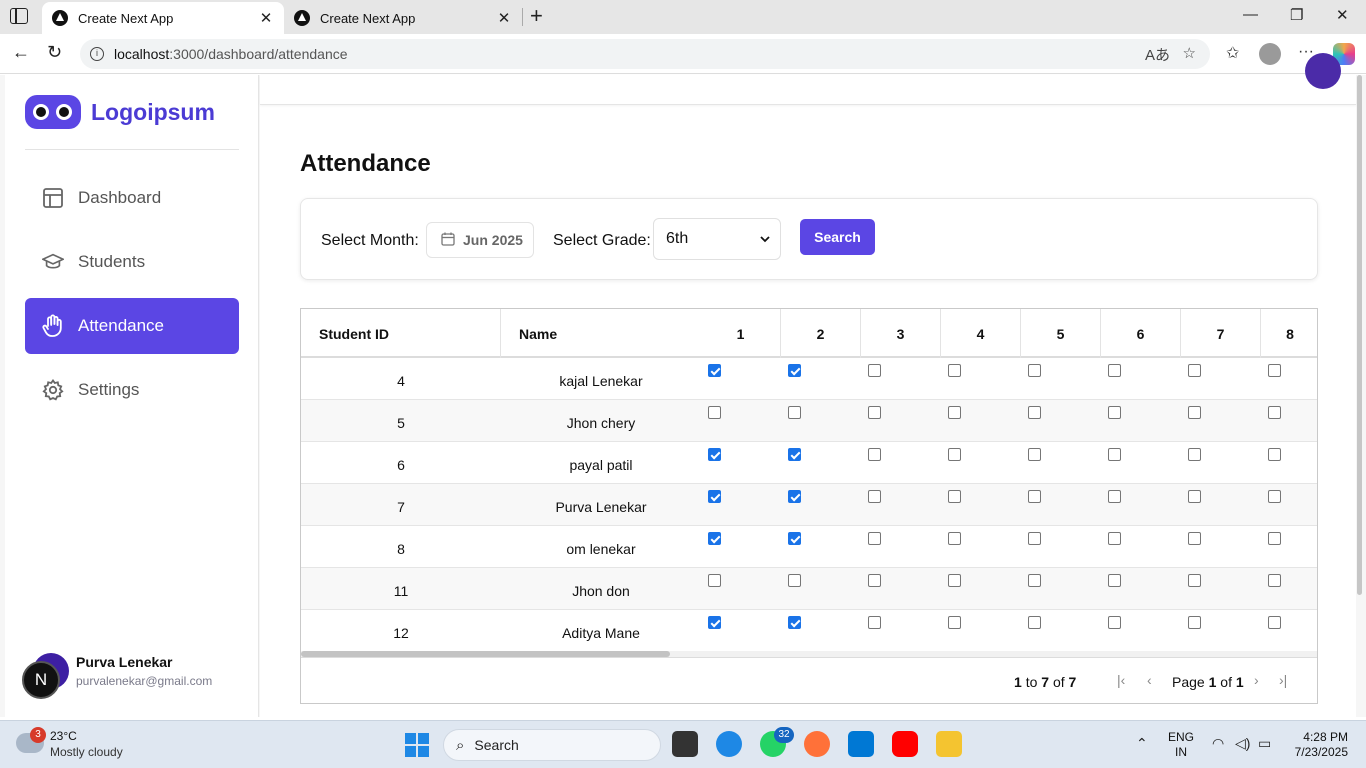 The height and width of the screenshot is (768, 1366). Describe the element at coordinates (401, 333) in the screenshot. I see `column-header: Student ID` at that location.